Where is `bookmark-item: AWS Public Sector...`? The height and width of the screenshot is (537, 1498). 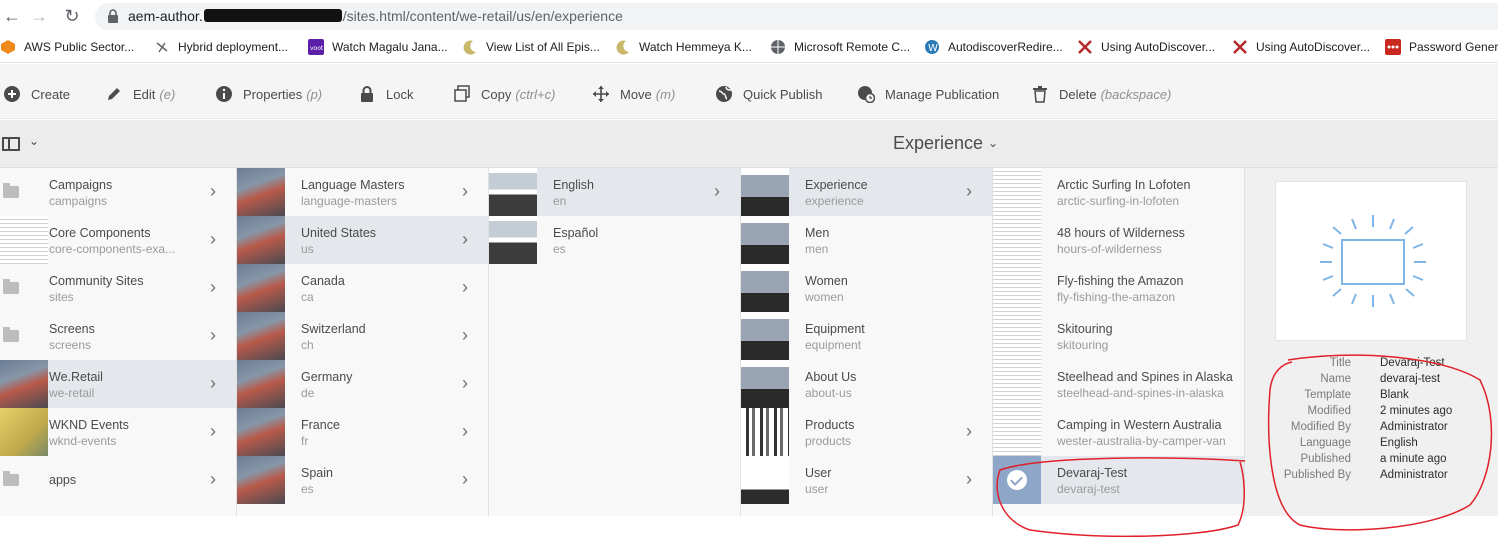
bookmark-item: AWS Public Sector... is located at coordinates (67, 47).